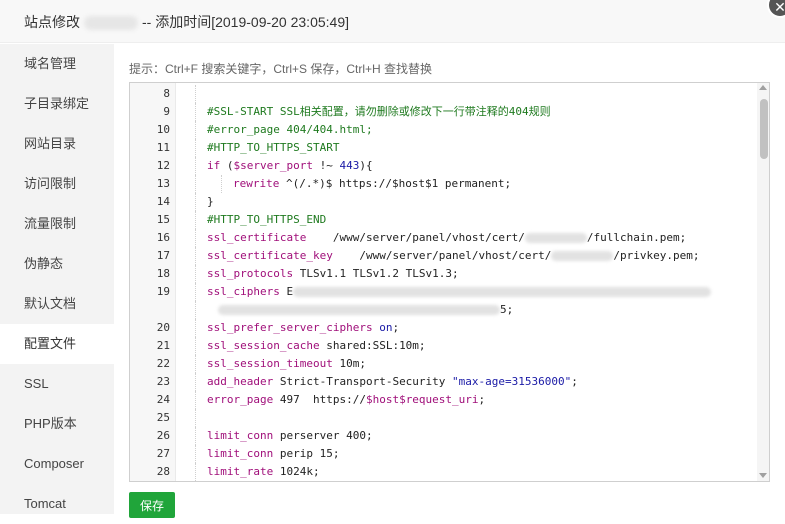 The width and height of the screenshot is (785, 524). Describe the element at coordinates (507, 309) in the screenshot. I see `code-token: 5;` at that location.